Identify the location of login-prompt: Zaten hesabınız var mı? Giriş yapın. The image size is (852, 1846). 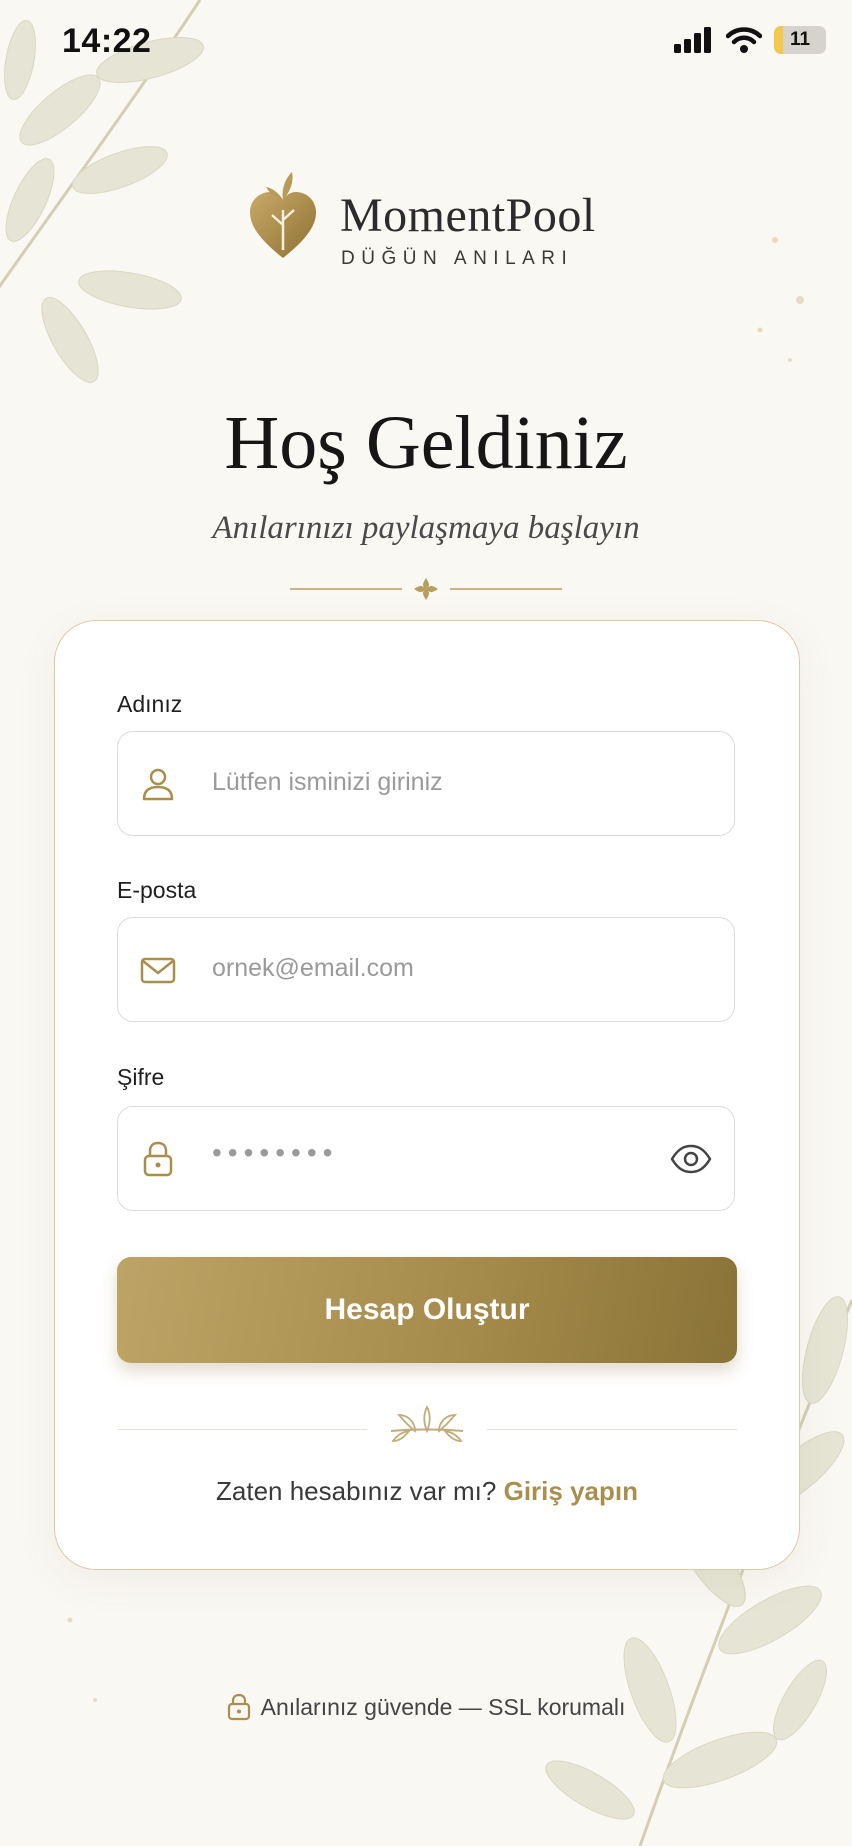
(427, 1491).